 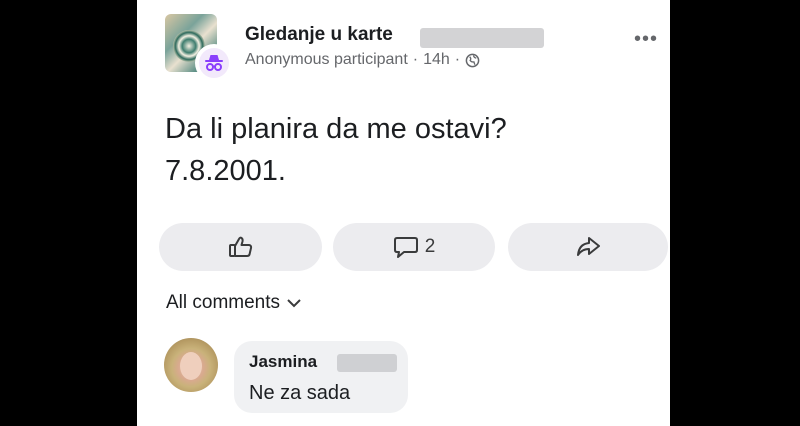 I want to click on post-text-line-2: 7.8.2001., so click(x=225, y=171).